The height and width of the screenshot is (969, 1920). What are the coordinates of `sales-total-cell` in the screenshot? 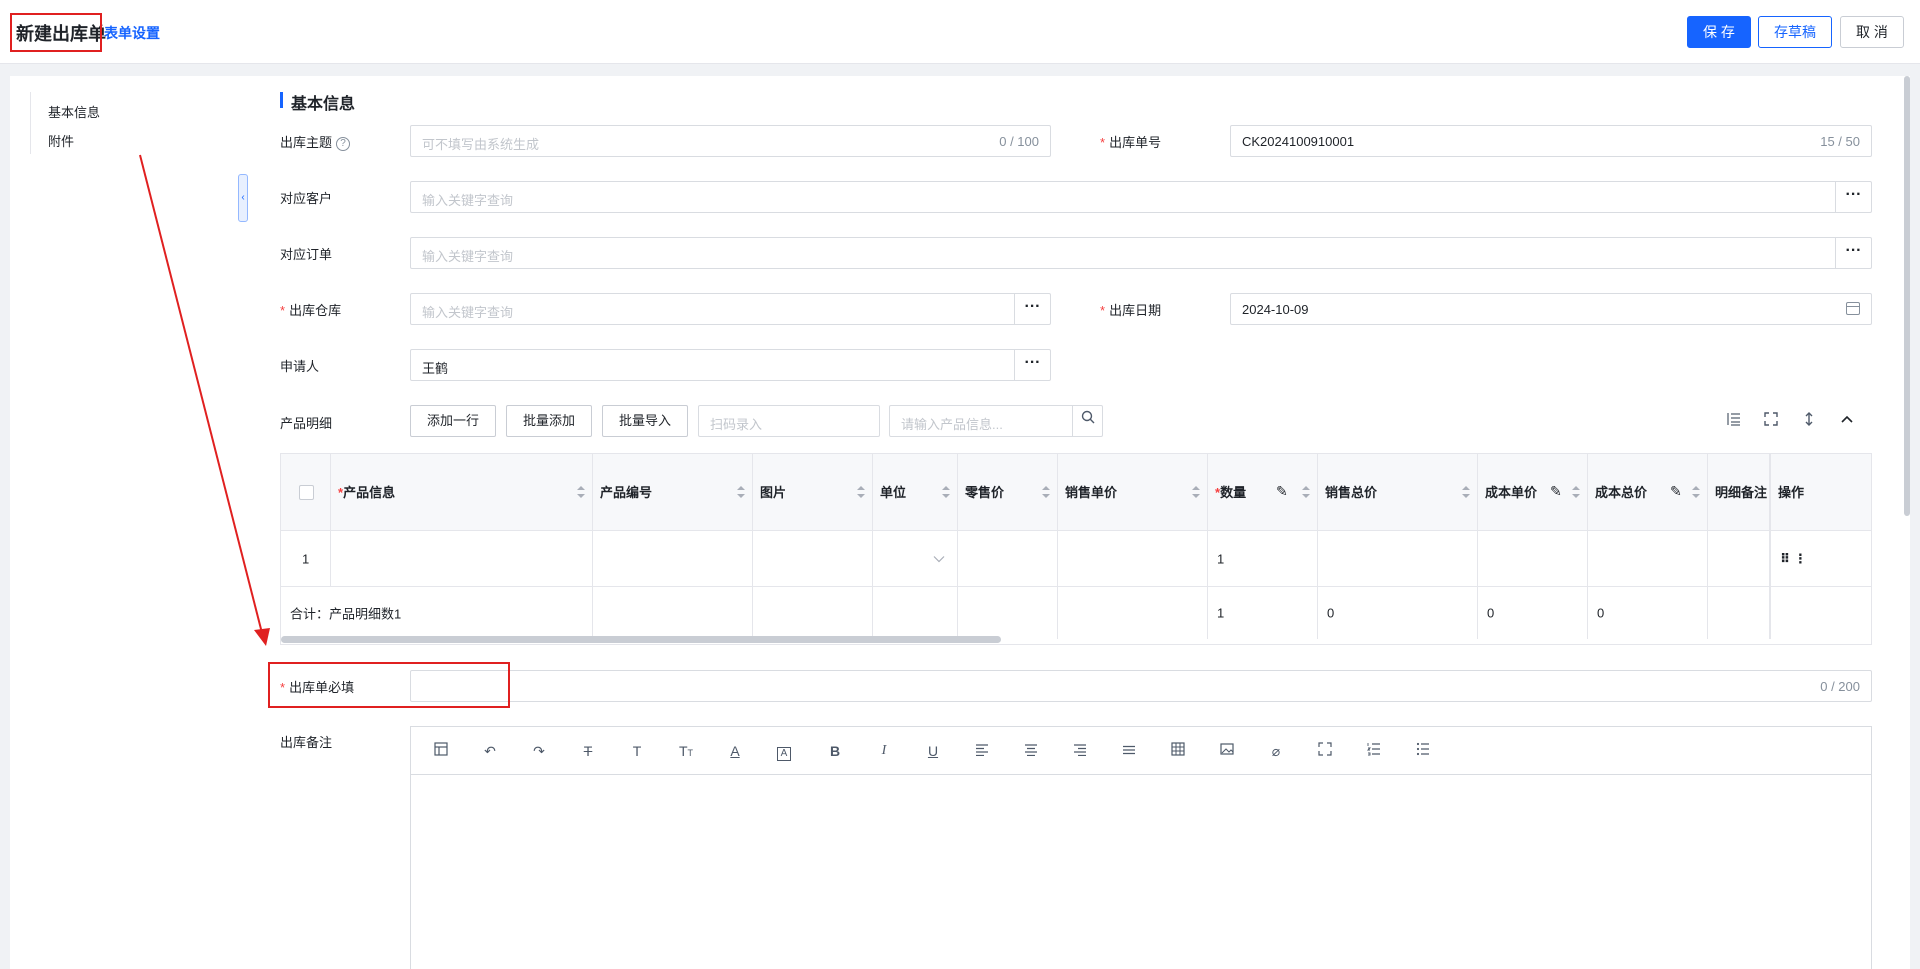 It's located at (1398, 558).